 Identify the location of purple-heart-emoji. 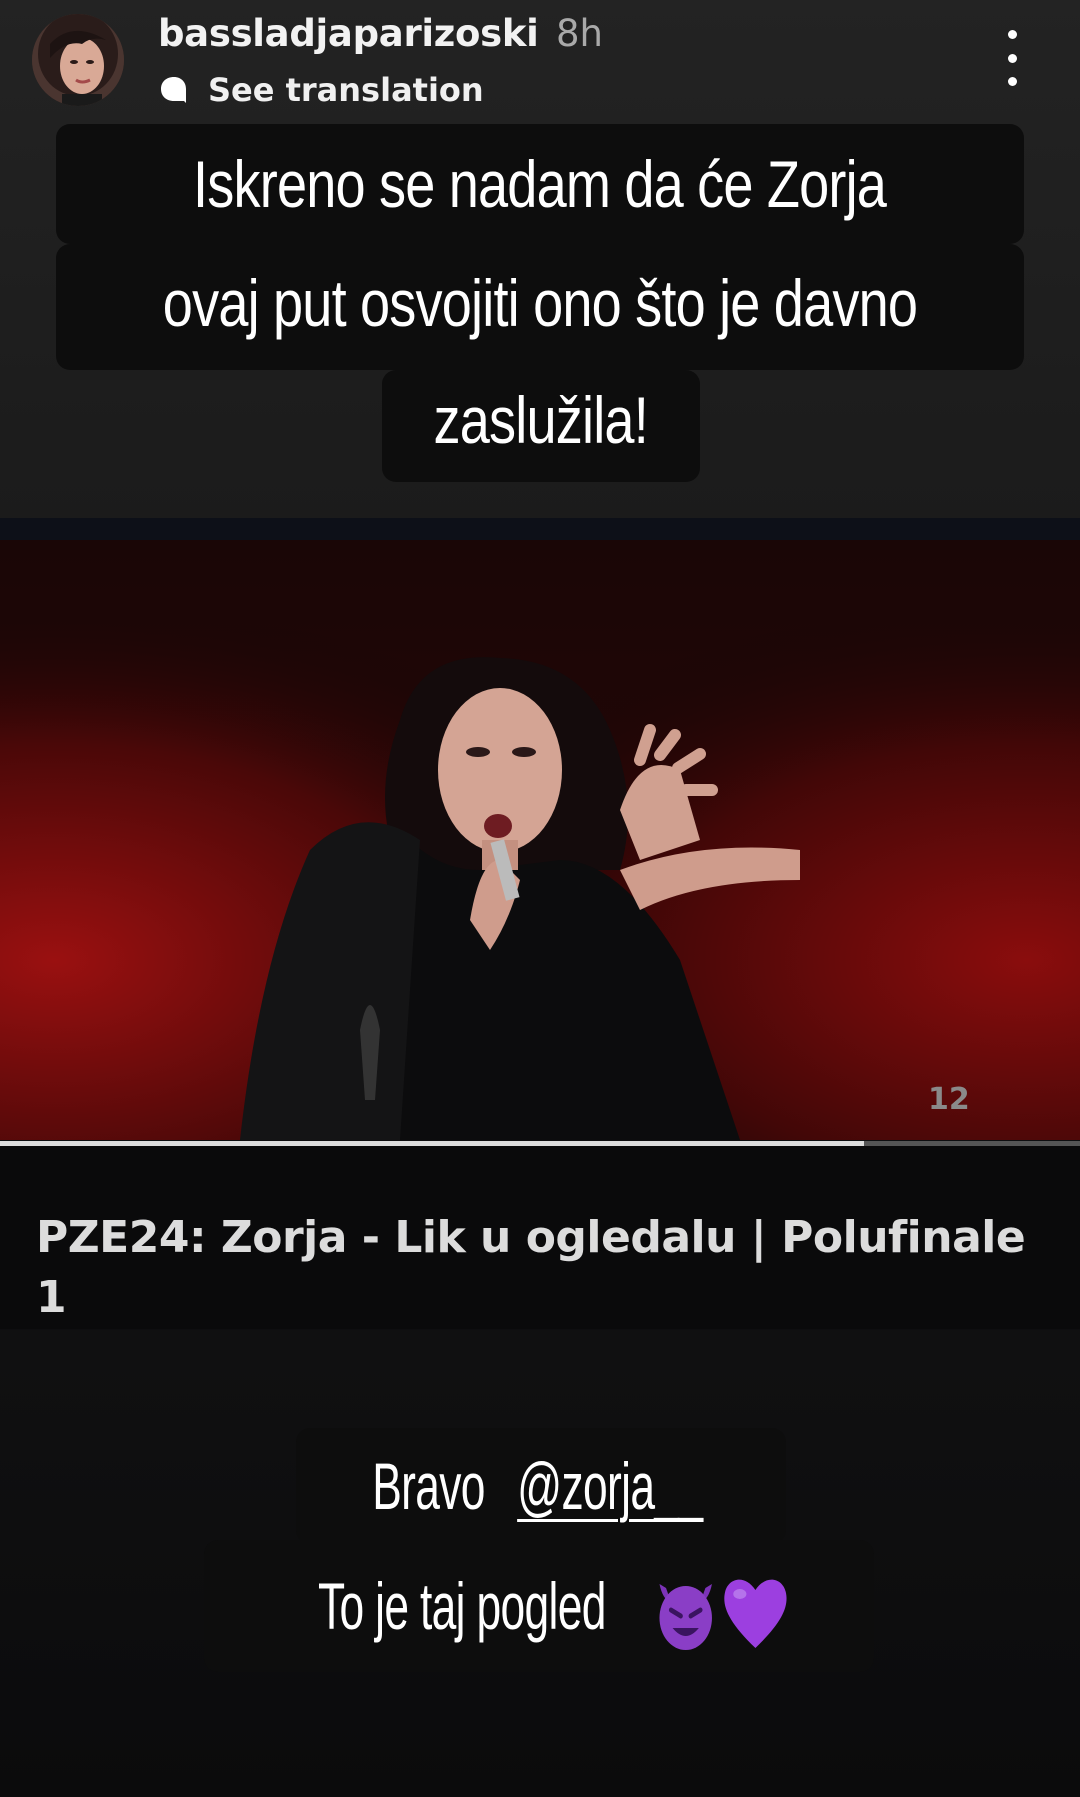
(756, 1613).